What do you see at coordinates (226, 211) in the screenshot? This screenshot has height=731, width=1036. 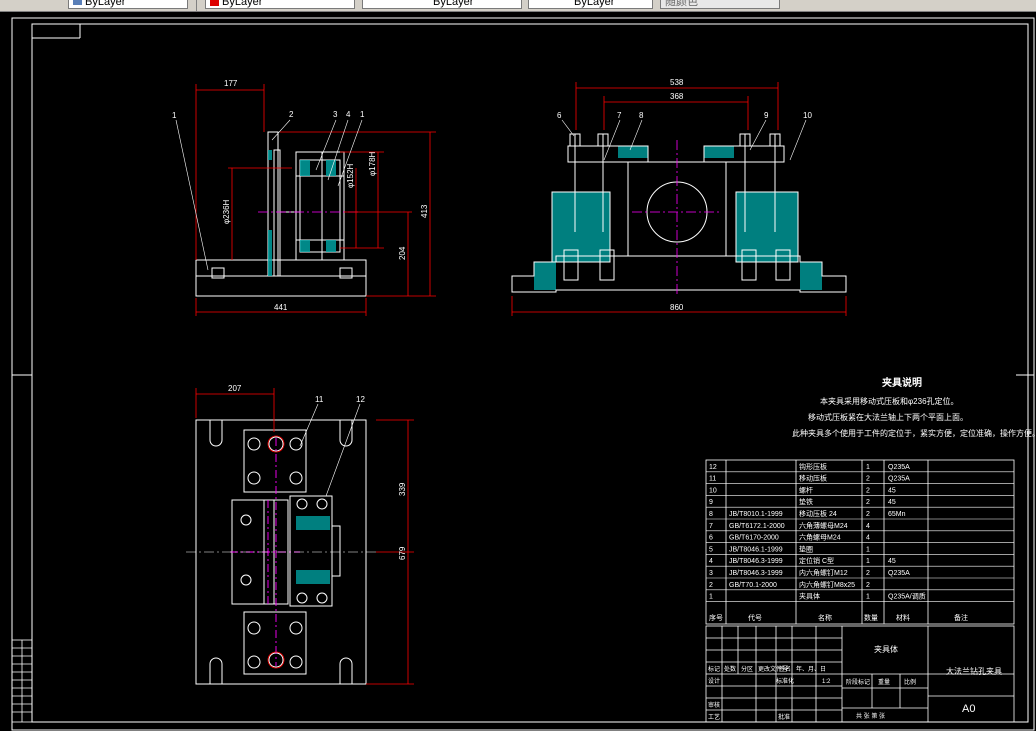 I see `dim-side-dia-bore: φ236H` at bounding box center [226, 211].